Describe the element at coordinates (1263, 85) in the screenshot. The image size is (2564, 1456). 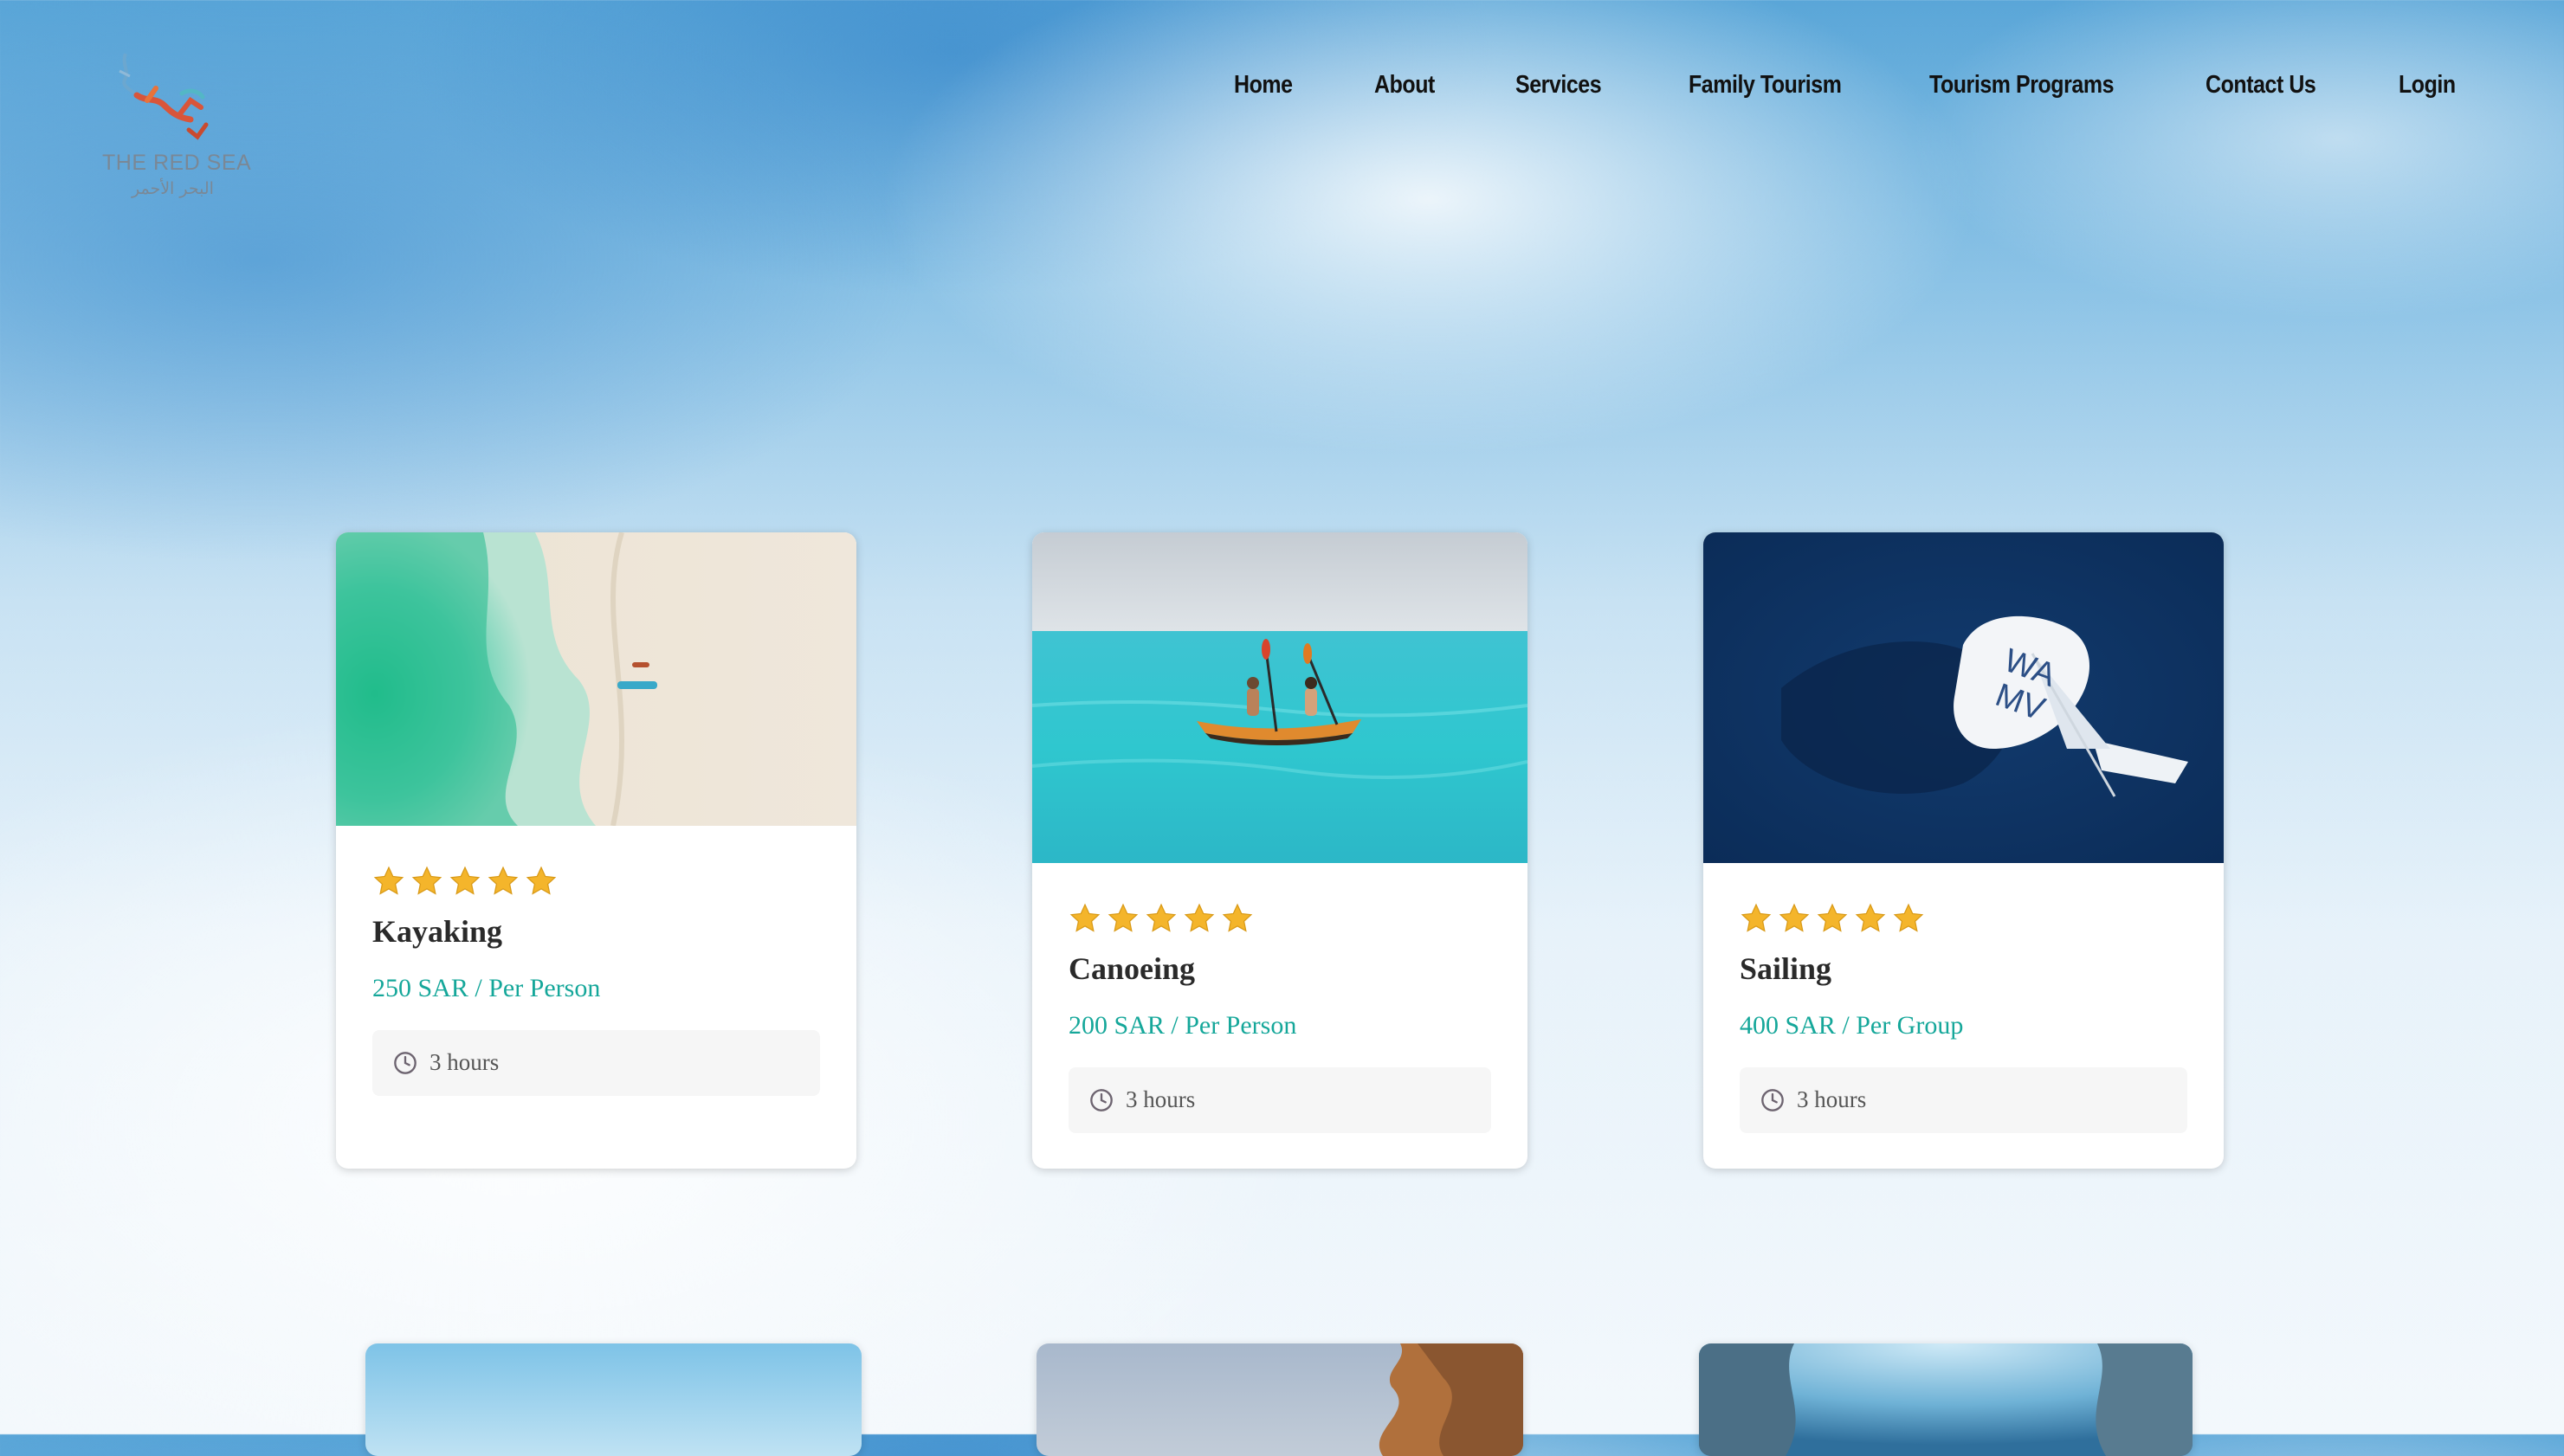
I see `nav-home: Home` at that location.